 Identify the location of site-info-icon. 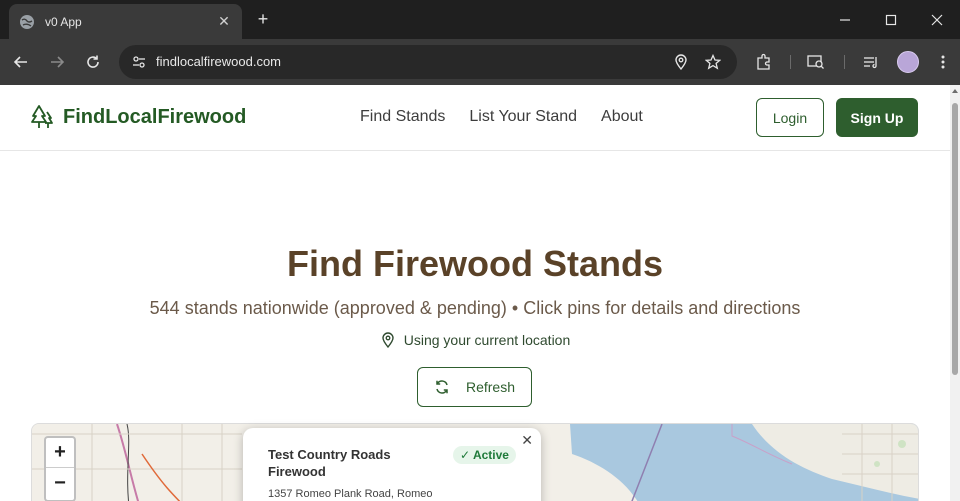
(139, 62).